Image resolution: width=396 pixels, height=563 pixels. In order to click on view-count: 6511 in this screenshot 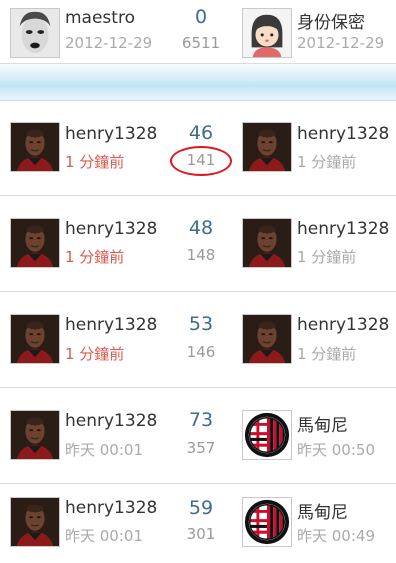, I will do `click(201, 43)`.